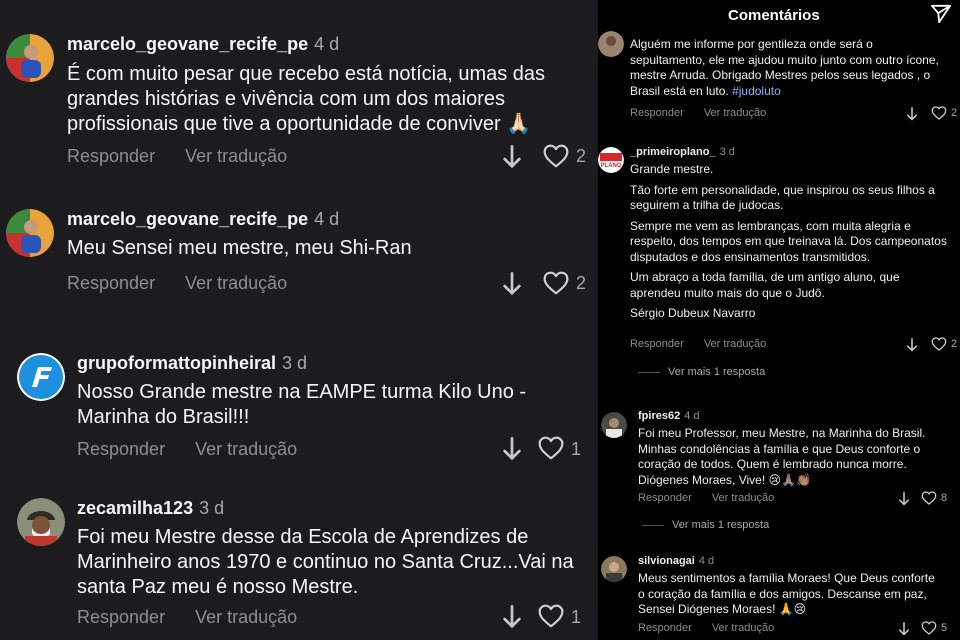 This screenshot has height=640, width=960. Describe the element at coordinates (944, 498) in the screenshot. I see `like-count: 8` at that location.